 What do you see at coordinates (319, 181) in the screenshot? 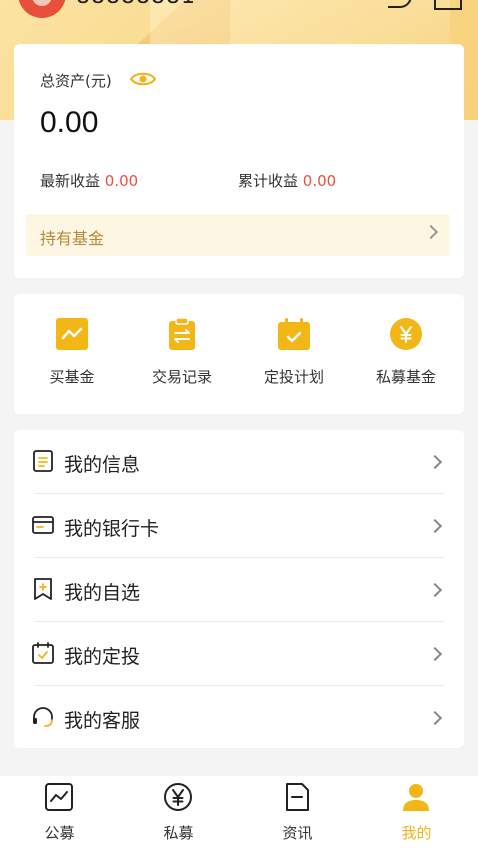
I see `cumulative-earnings-value: 0.00` at bounding box center [319, 181].